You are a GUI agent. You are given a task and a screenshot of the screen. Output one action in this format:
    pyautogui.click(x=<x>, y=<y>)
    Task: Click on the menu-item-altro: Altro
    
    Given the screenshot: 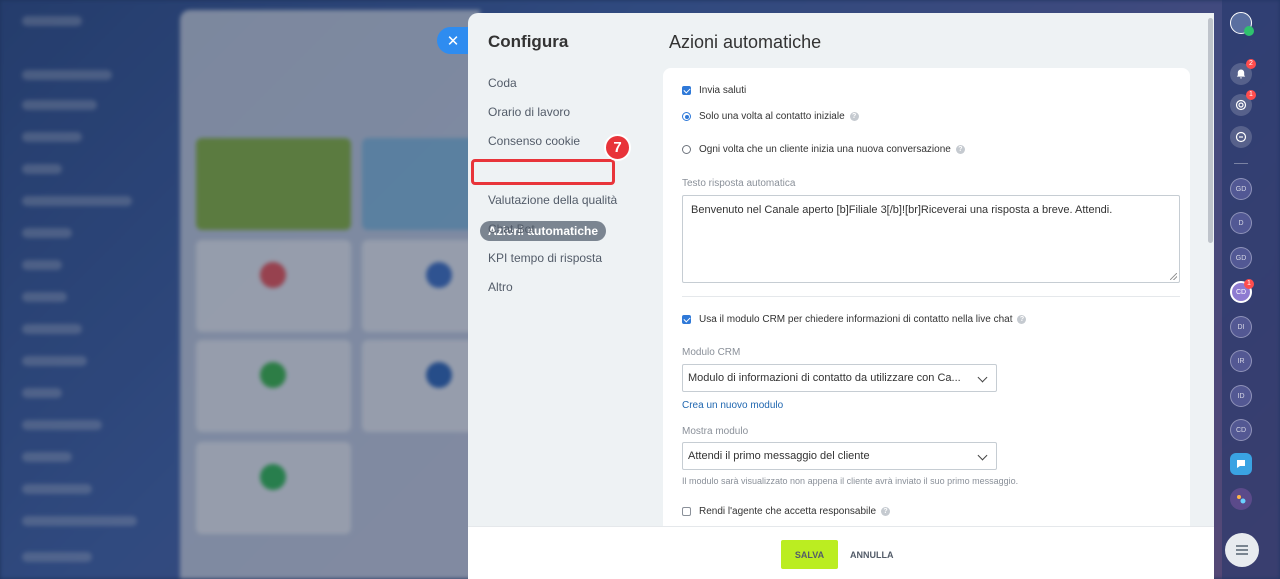 What is the action you would take?
    pyautogui.click(x=500, y=287)
    